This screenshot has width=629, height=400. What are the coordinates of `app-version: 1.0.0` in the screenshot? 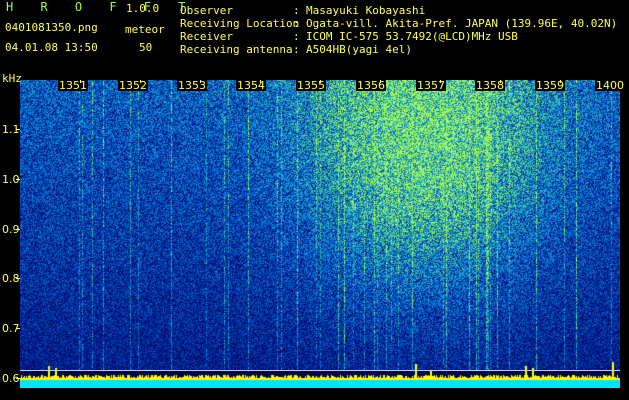 It's located at (143, 8).